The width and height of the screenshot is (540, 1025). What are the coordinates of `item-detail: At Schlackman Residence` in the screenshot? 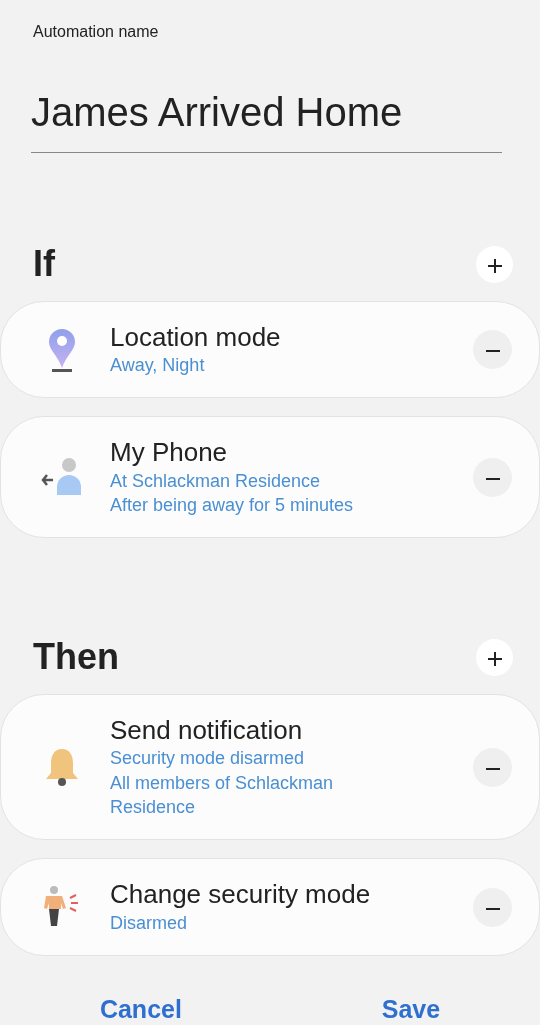 It's located at (216, 481).